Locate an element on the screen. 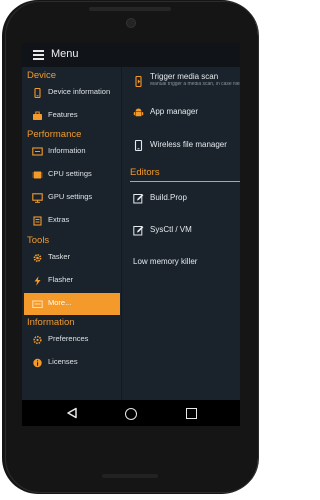  section-device: Device is located at coordinates (42, 75).